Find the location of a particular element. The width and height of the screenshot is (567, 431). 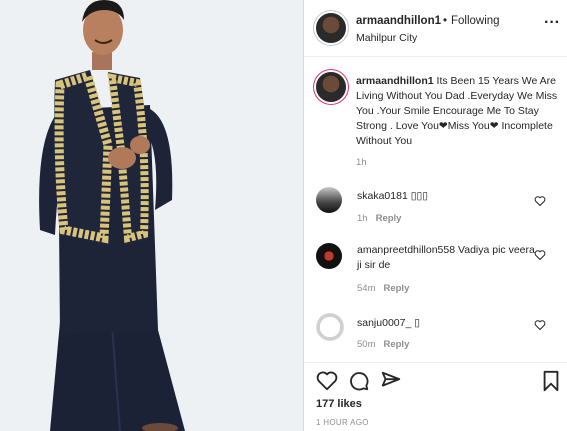

action-bar is located at coordinates (435, 381).